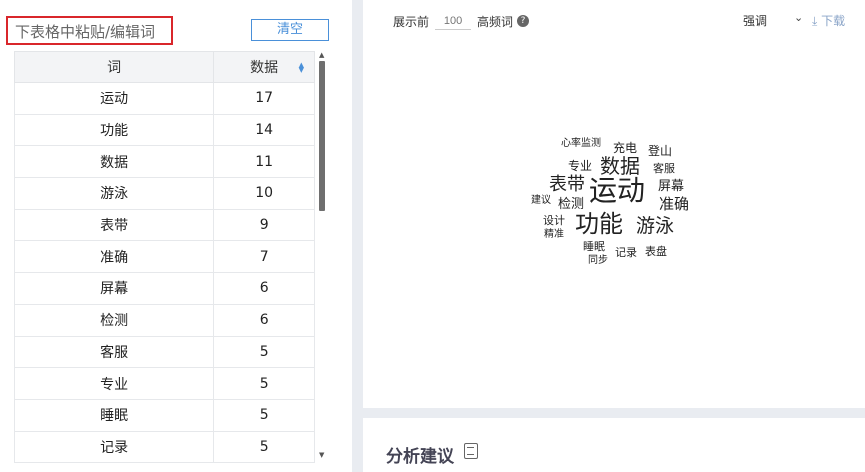 The height and width of the screenshot is (472, 865). What do you see at coordinates (598, 260) in the screenshot?
I see `cloud-word: 同步` at bounding box center [598, 260].